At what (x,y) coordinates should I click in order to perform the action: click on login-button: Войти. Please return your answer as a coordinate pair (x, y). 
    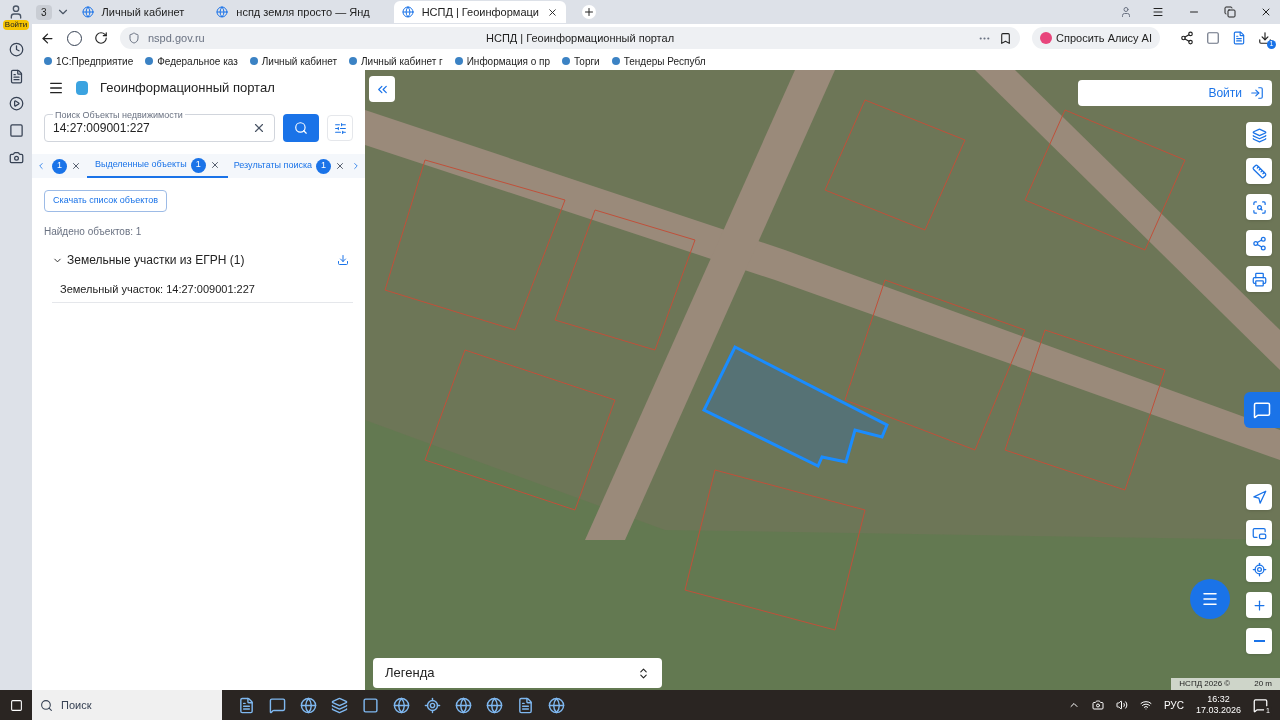
    Looking at the image, I should click on (1175, 93).